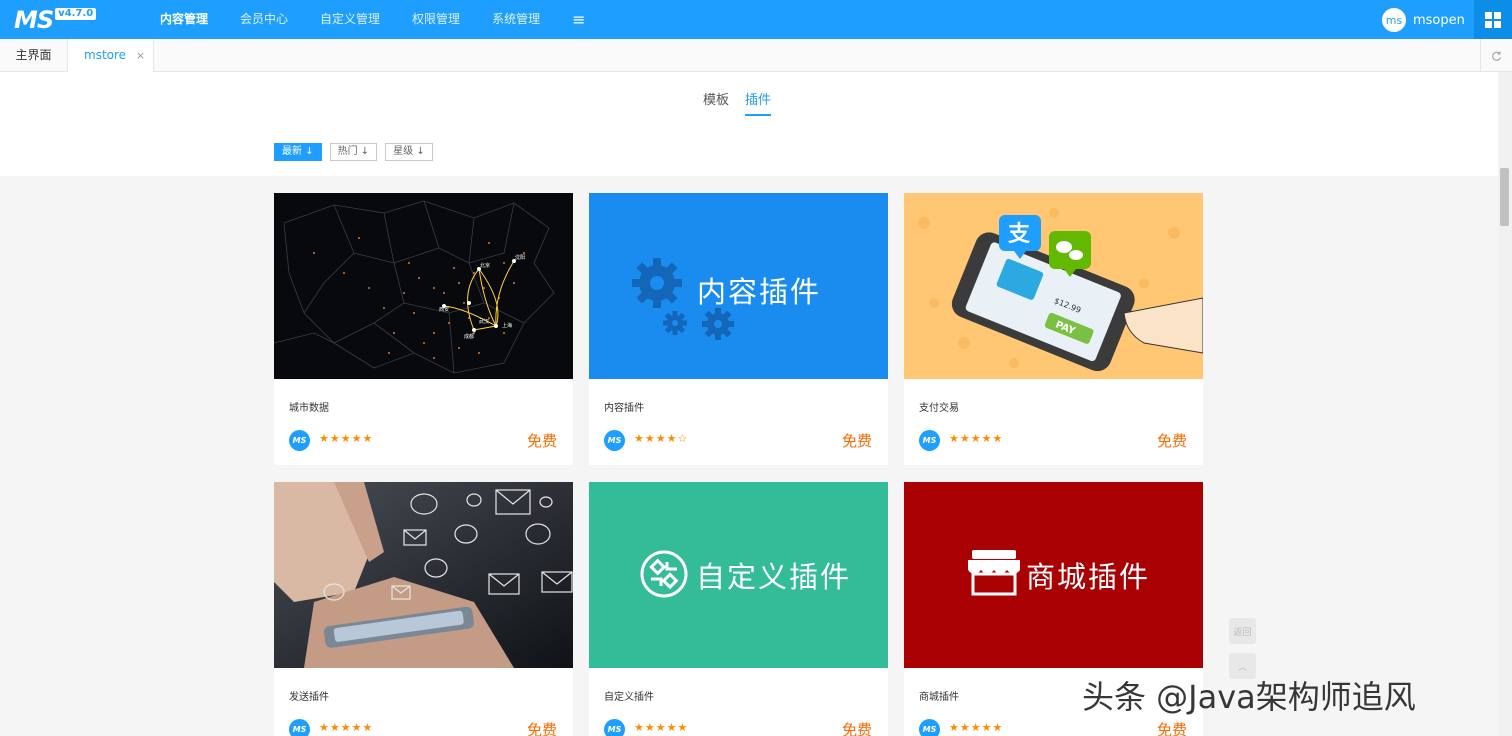 This screenshot has height=736, width=1512. What do you see at coordinates (1019, 234) in the screenshot?
I see `svg-text: 支` at bounding box center [1019, 234].